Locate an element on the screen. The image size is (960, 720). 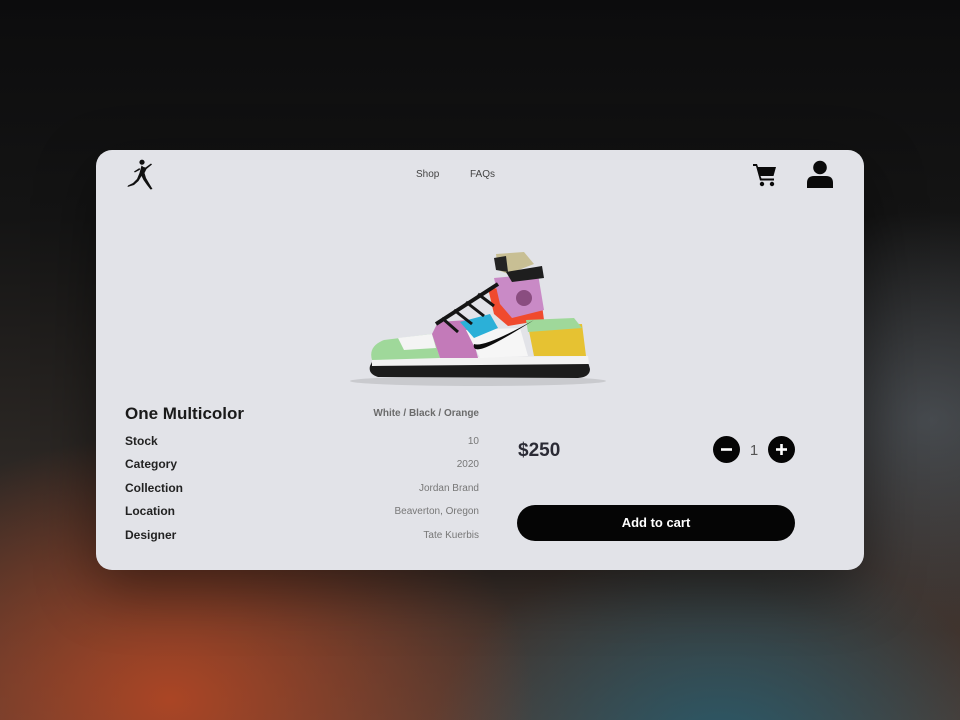
user-profile-icon is located at coordinates (820, 174).